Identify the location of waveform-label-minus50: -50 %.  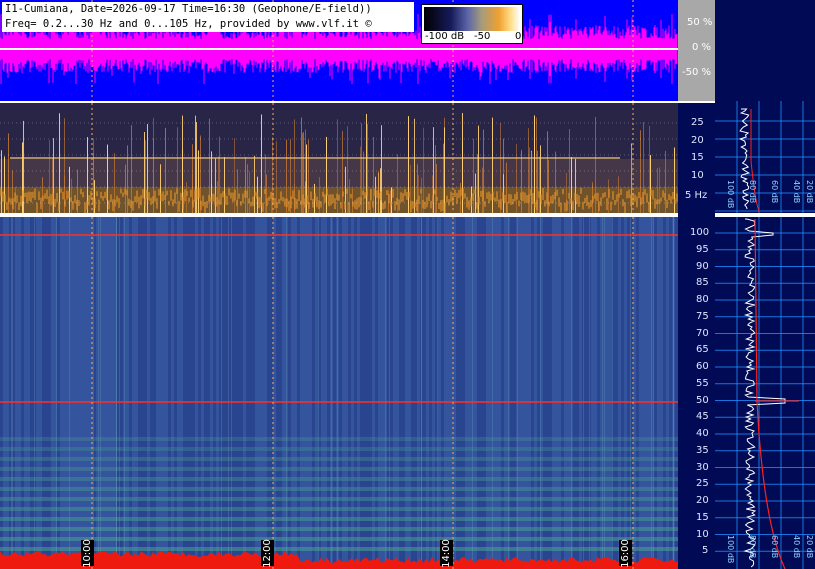
(697, 72).